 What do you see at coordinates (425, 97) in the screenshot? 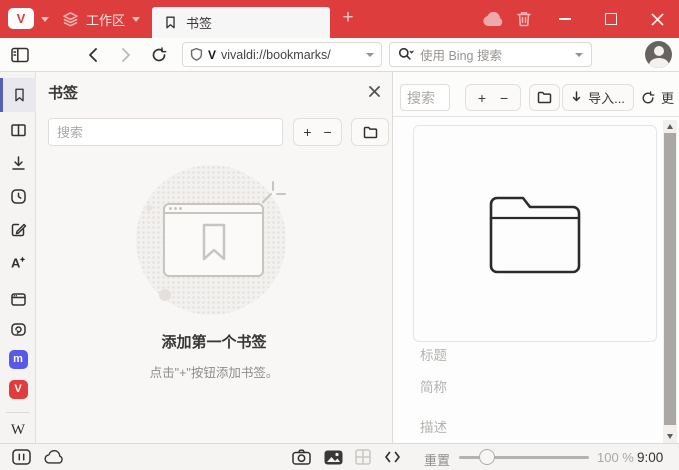
I see `manager-search-input` at bounding box center [425, 97].